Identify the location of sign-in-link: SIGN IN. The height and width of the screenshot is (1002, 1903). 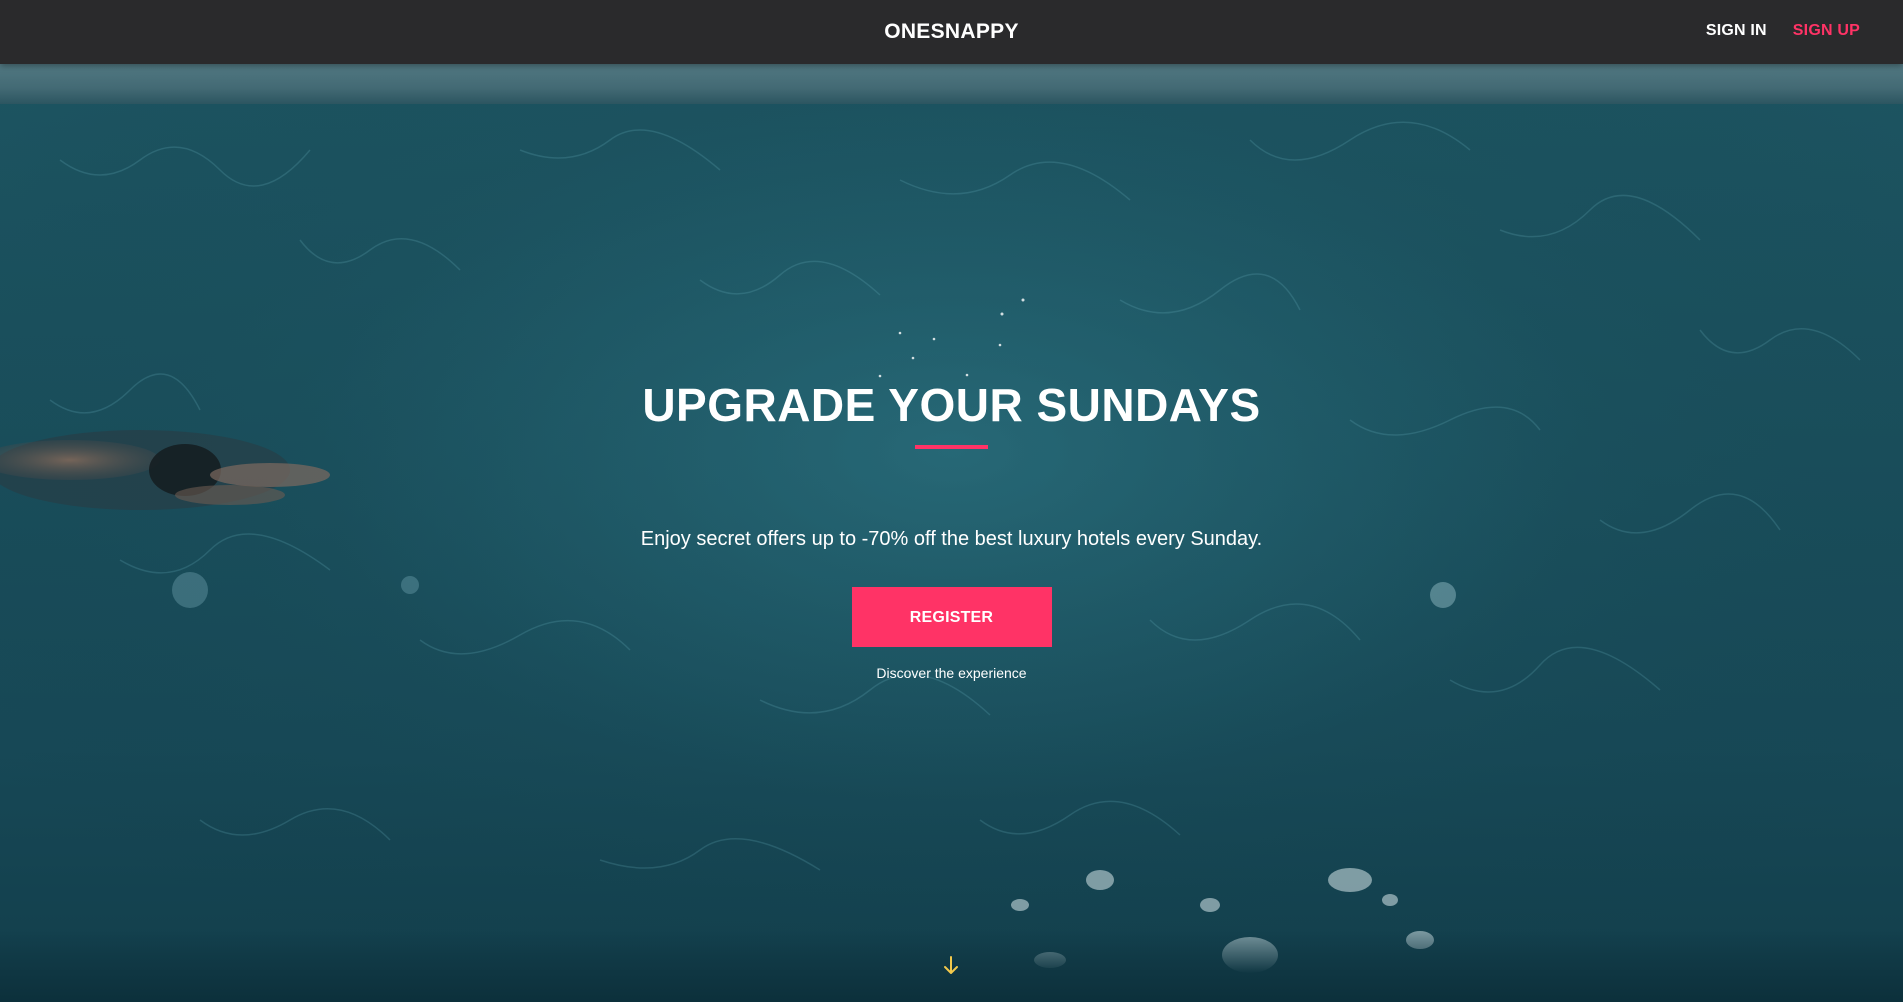
(1736, 31).